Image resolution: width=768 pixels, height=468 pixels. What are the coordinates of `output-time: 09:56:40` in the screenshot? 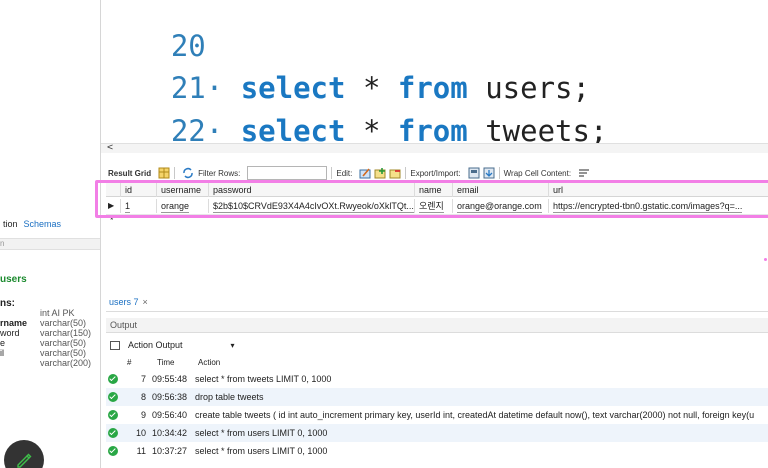 It's located at (170, 415).